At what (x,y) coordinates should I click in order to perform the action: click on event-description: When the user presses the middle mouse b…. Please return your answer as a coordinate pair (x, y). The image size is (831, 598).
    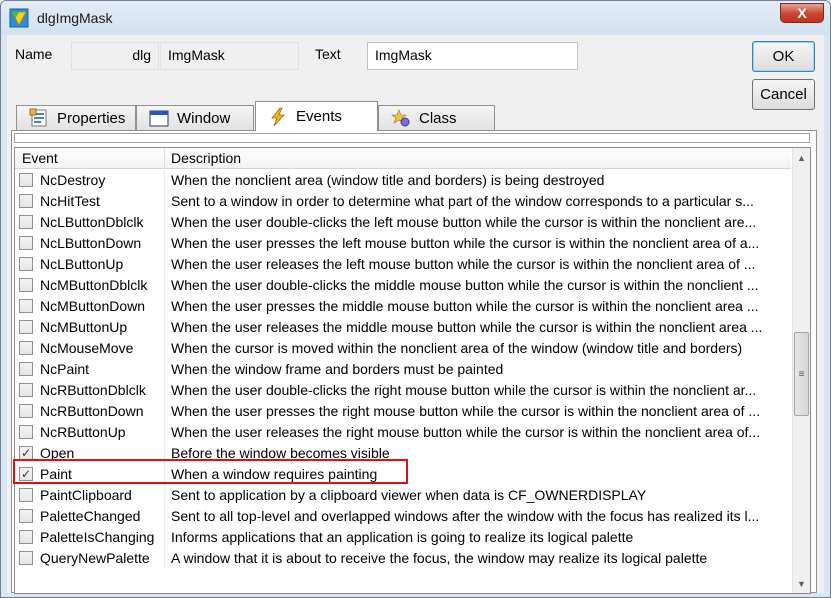
    Looking at the image, I should click on (465, 306).